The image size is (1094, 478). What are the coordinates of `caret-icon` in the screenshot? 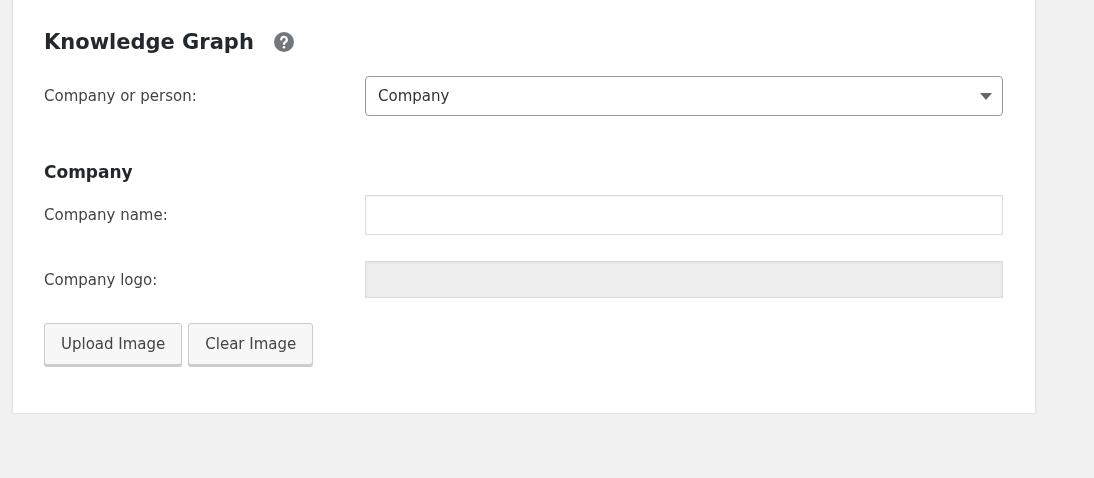 It's located at (986, 96).